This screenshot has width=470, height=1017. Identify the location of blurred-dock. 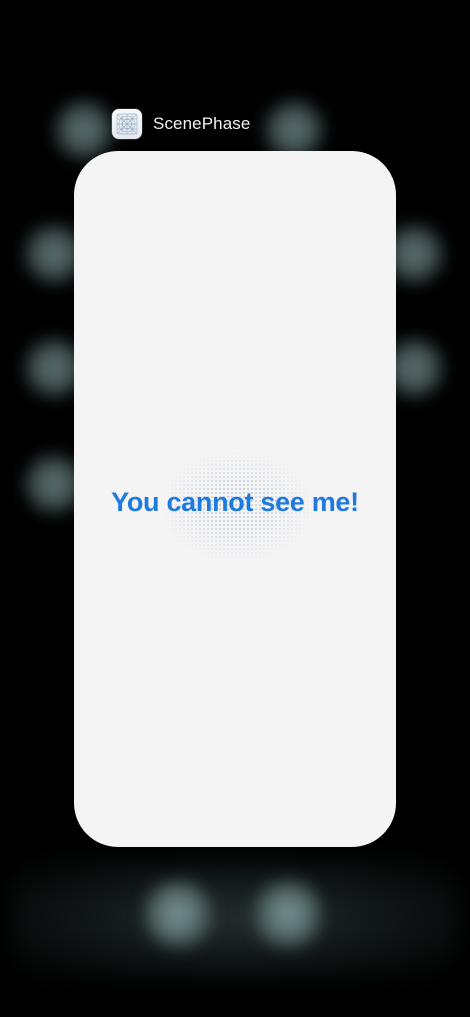
(235, 918).